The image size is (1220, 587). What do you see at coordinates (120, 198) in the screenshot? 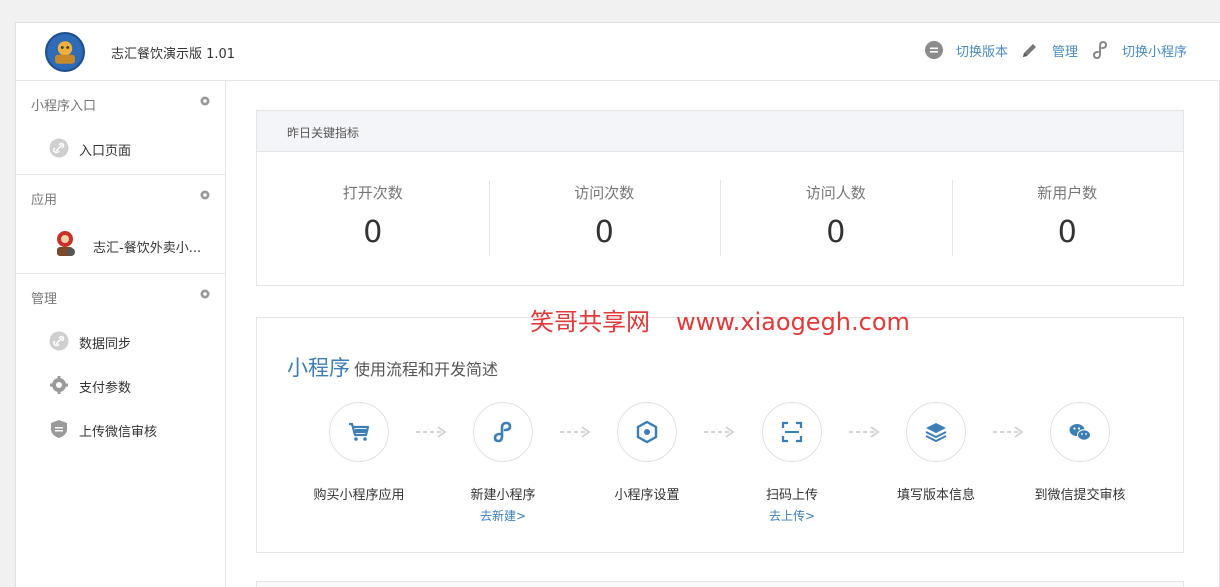
I see `sidebar-section-apps: 应用` at bounding box center [120, 198].